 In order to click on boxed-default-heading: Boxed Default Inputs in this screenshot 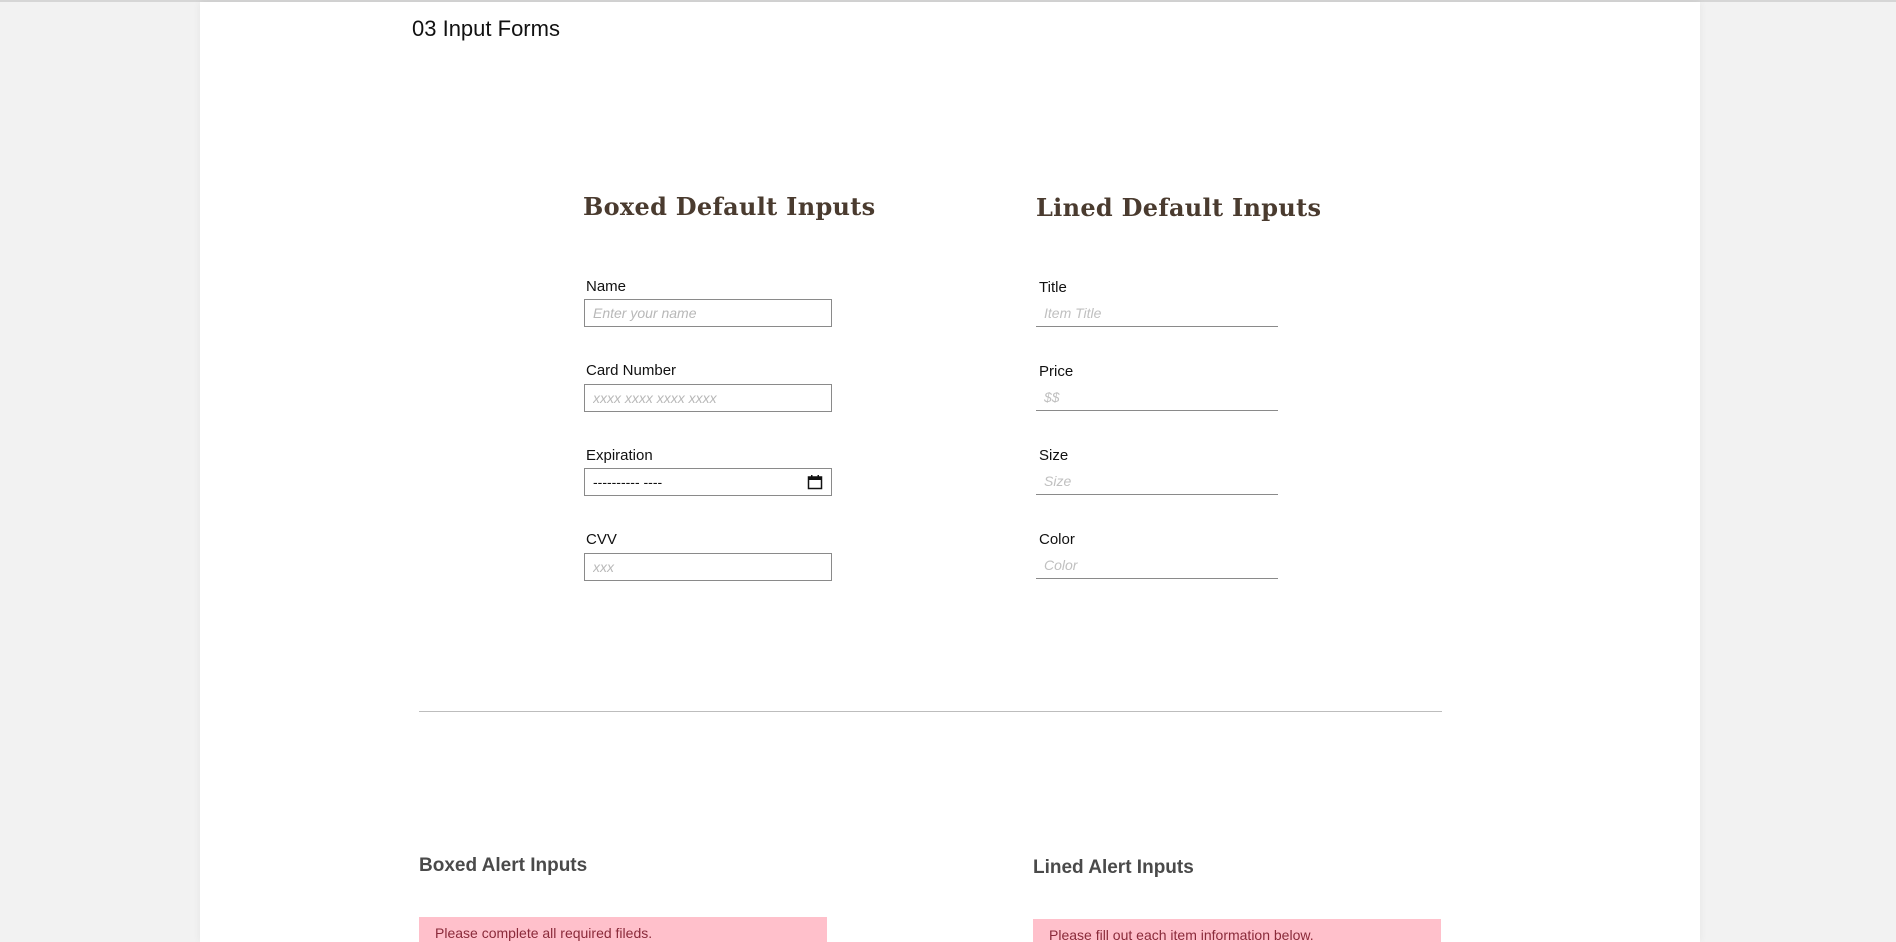, I will do `click(729, 206)`.